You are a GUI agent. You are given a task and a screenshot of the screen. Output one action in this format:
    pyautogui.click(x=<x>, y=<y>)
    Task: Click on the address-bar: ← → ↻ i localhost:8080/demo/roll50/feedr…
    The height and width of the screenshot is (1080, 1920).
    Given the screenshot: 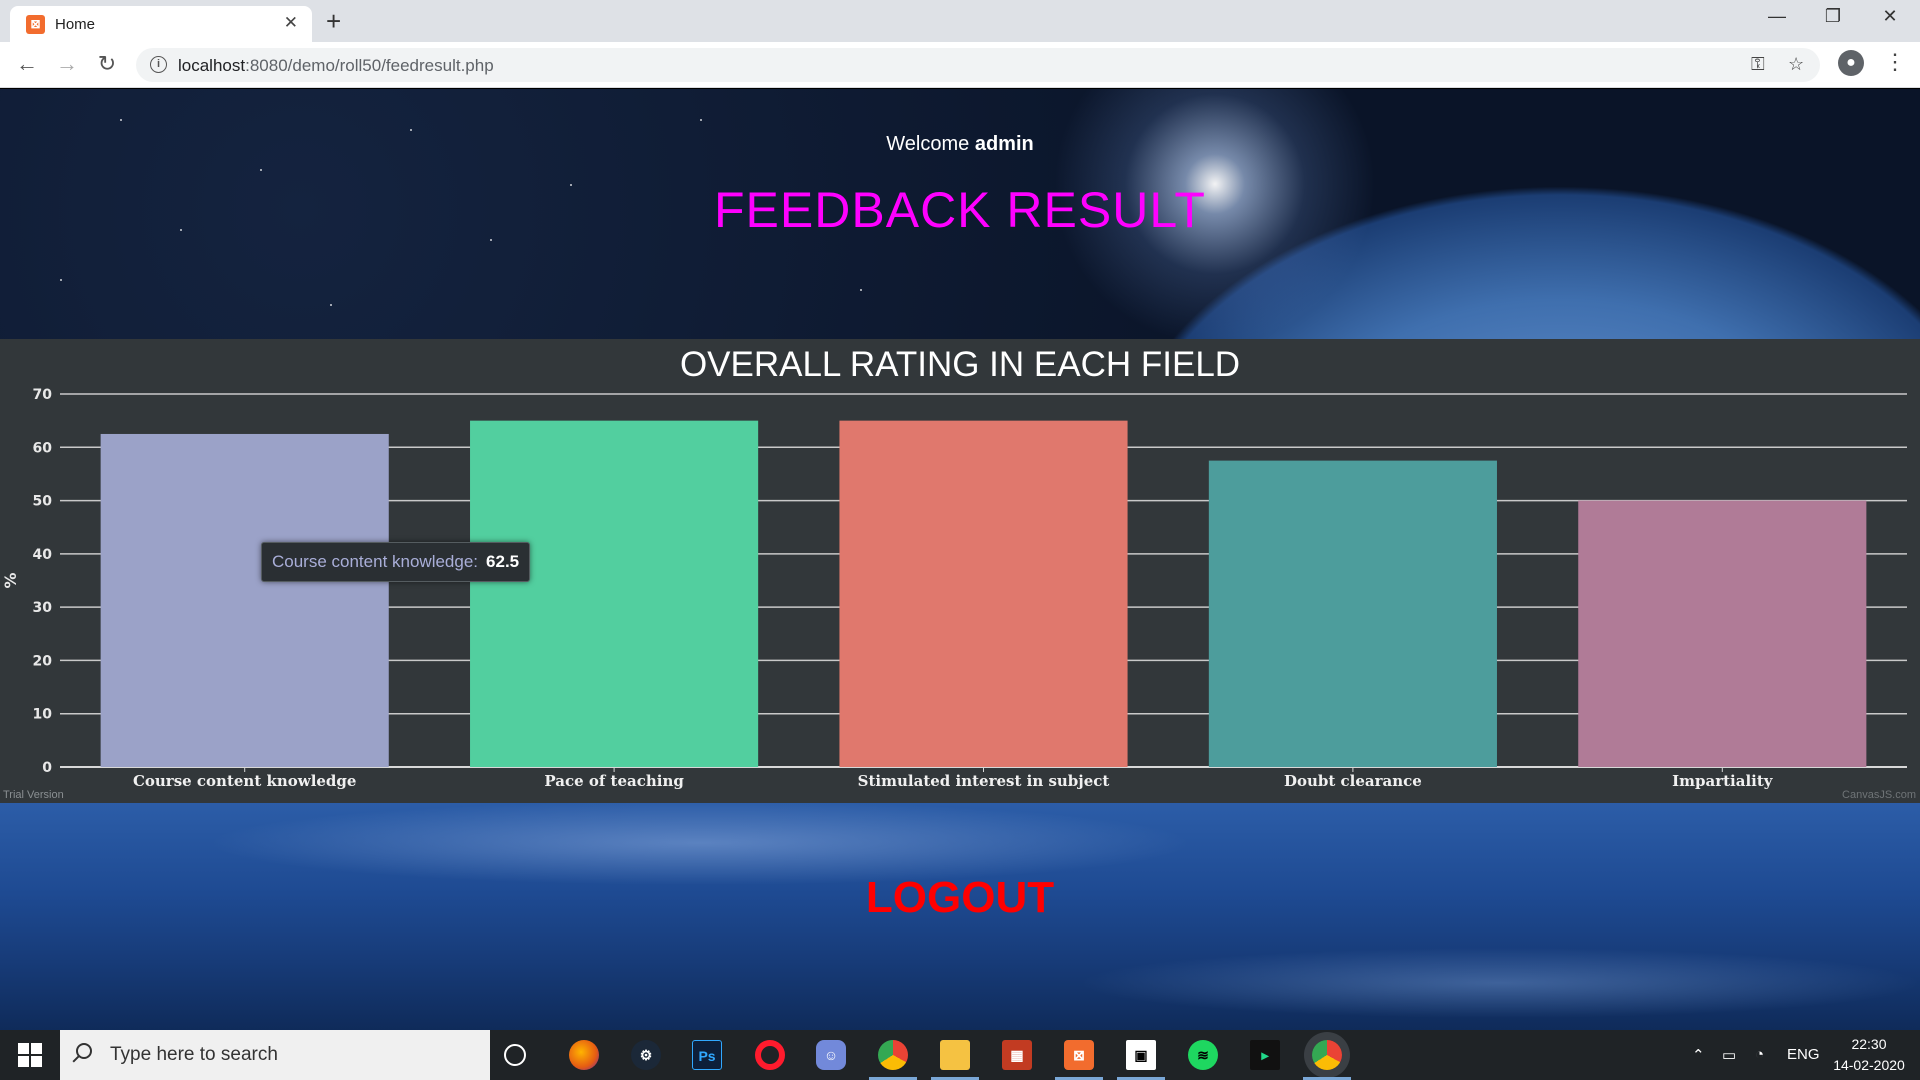 What is the action you would take?
    pyautogui.click(x=960, y=65)
    